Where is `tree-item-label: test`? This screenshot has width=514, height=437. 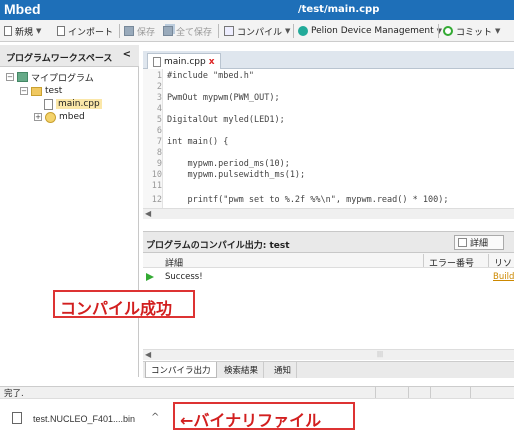
tree-item-label: test is located at coordinates (54, 91).